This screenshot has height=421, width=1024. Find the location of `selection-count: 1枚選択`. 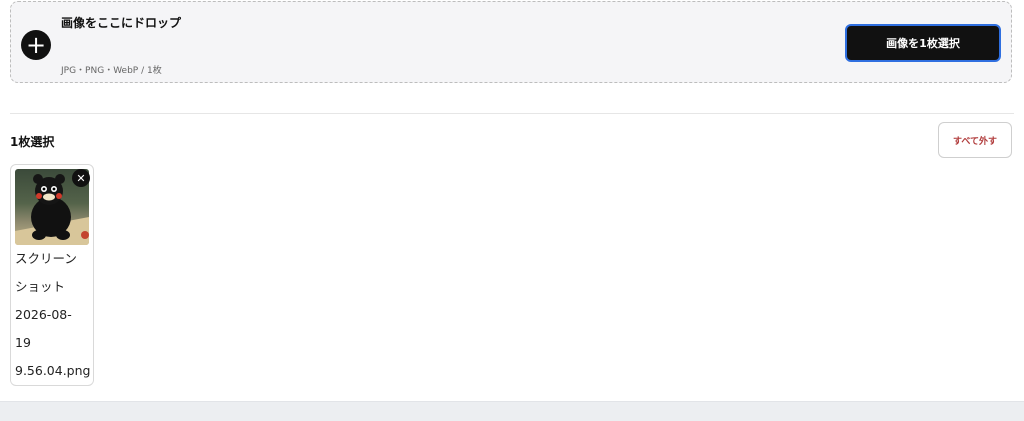

selection-count: 1枚選択 is located at coordinates (32, 142).